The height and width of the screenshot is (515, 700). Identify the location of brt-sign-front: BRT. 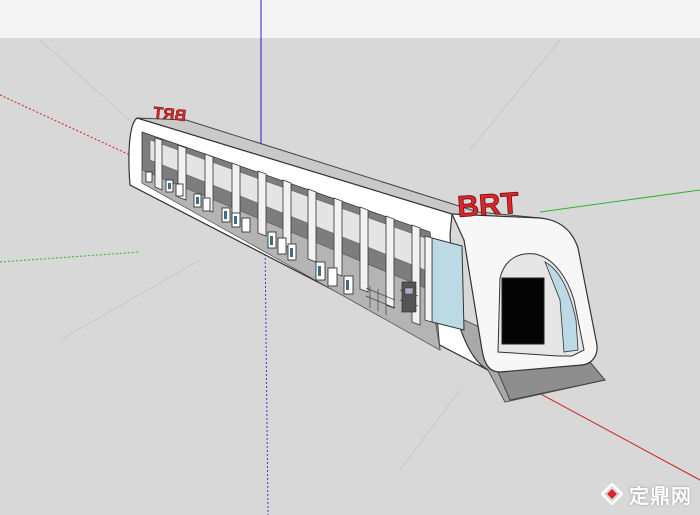
(488, 205).